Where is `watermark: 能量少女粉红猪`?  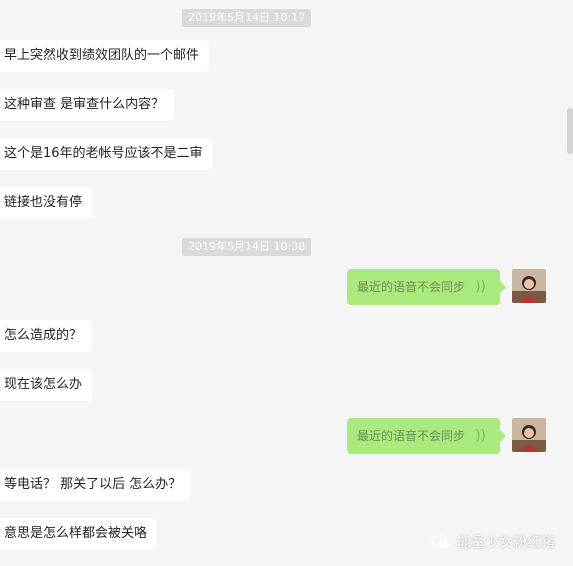 watermark: 能量少女粉红猪 is located at coordinates (493, 542).